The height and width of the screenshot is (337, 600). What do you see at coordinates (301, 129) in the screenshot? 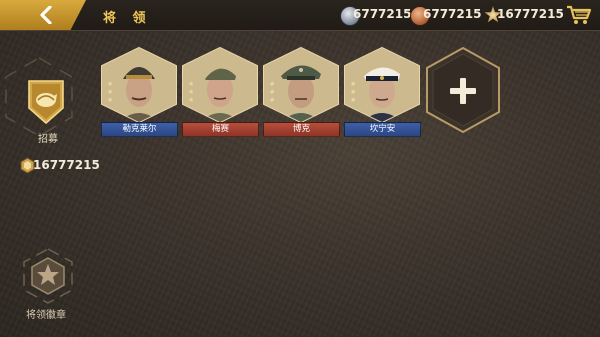
I see `general-name: 博克` at bounding box center [301, 129].